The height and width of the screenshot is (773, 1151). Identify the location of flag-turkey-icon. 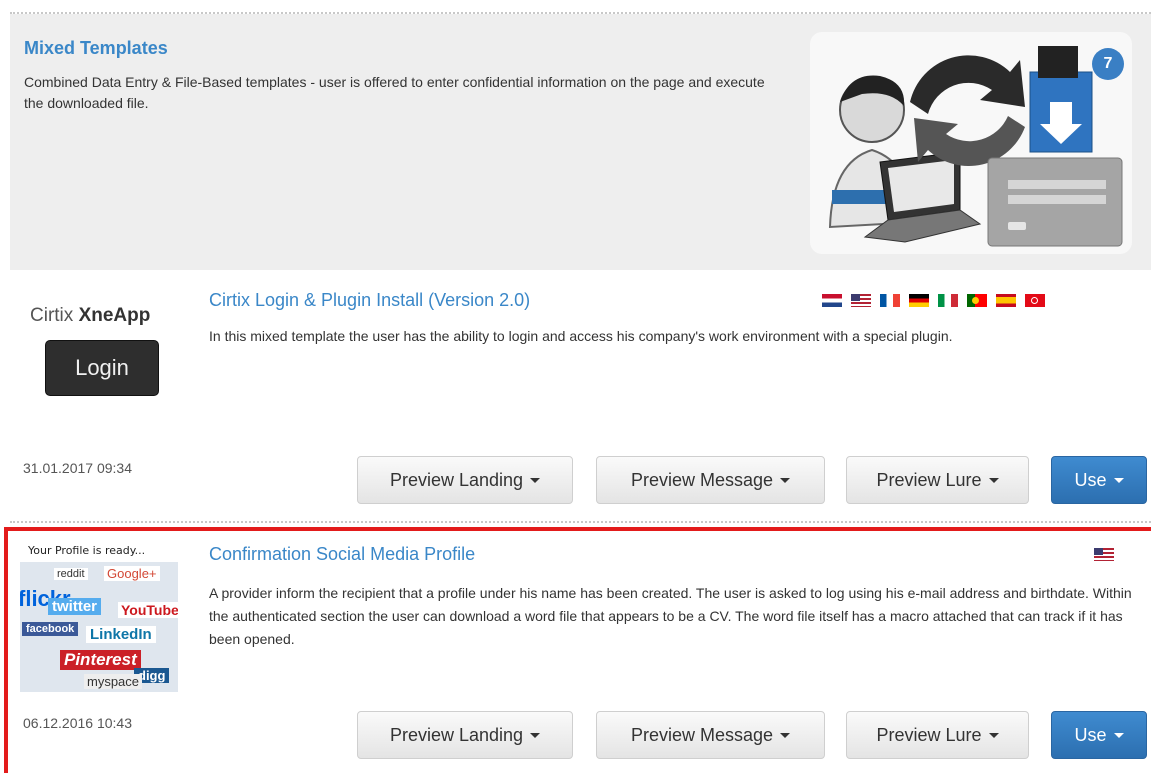
(1035, 300).